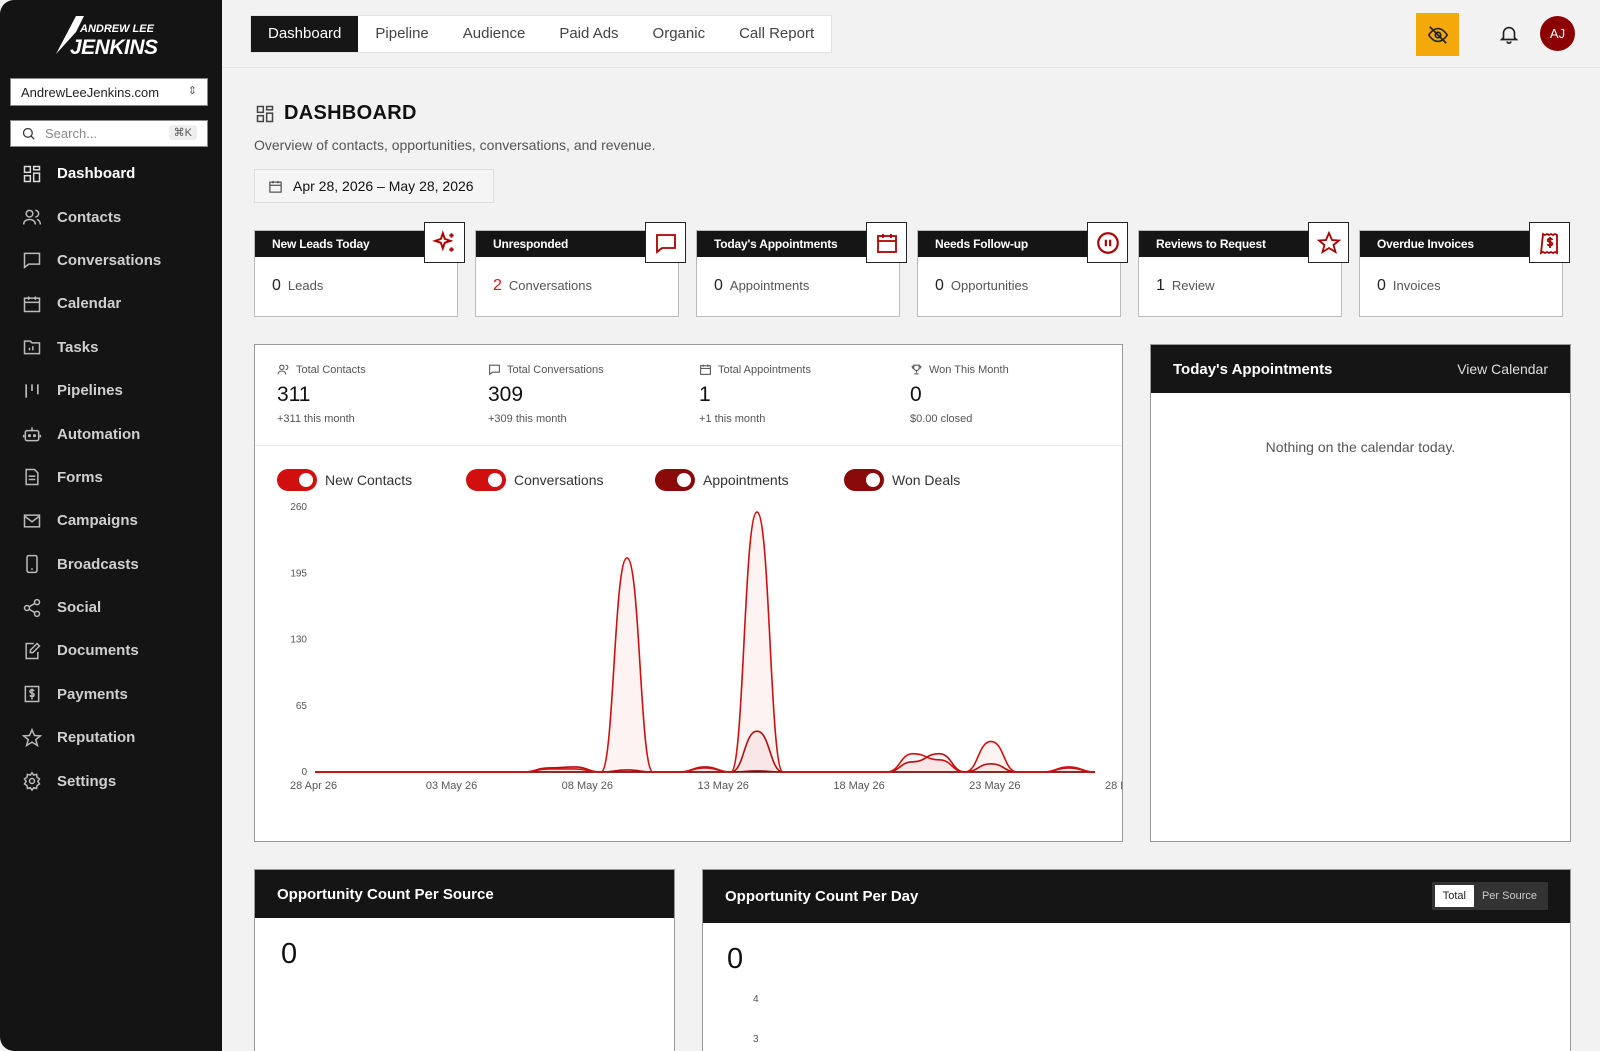  Describe the element at coordinates (111, 433) in the screenshot. I see `sidebar-item-automation: Automation` at that location.